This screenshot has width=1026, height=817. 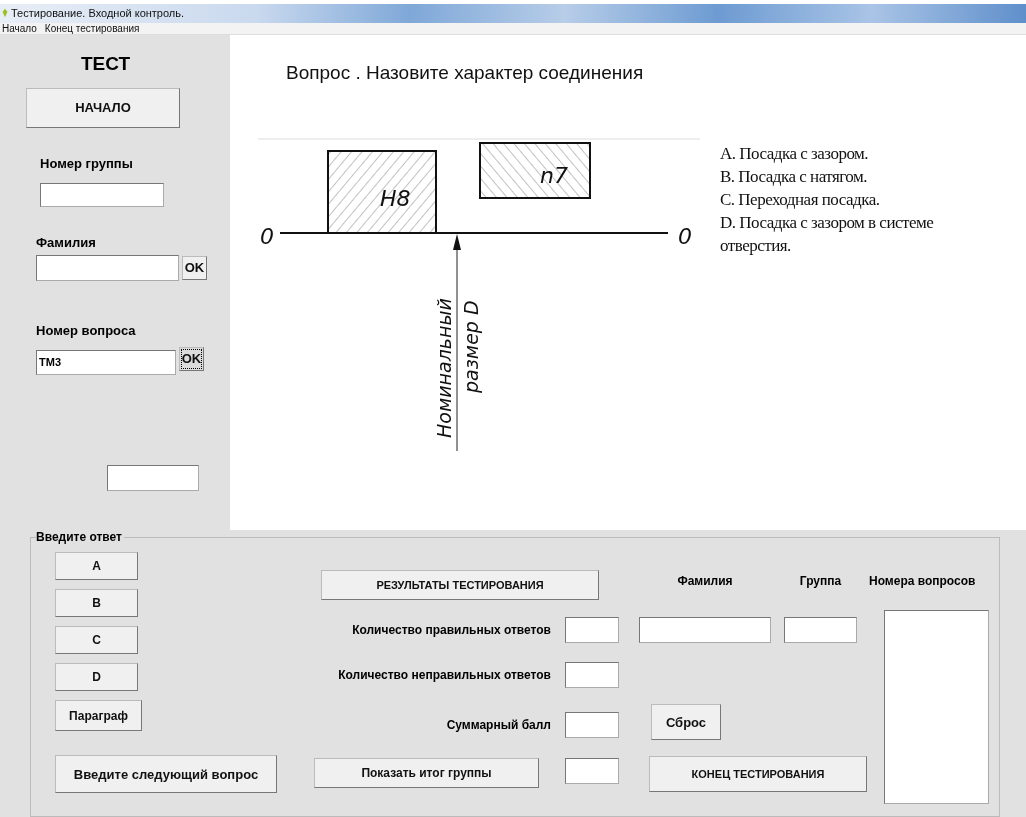 What do you see at coordinates (465, 72) in the screenshot?
I see `question-text: Вопрос . Назовите характер соединения` at bounding box center [465, 72].